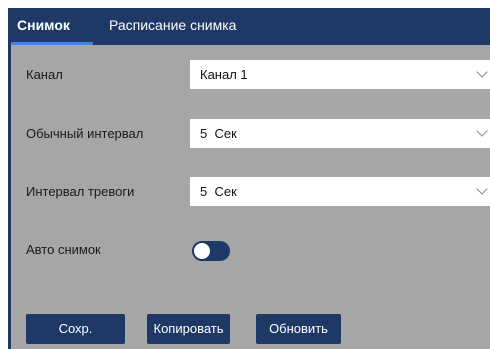 The height and width of the screenshot is (349, 490). What do you see at coordinates (218, 133) in the screenshot?
I see `normal-interval-value: 5 Сек` at bounding box center [218, 133].